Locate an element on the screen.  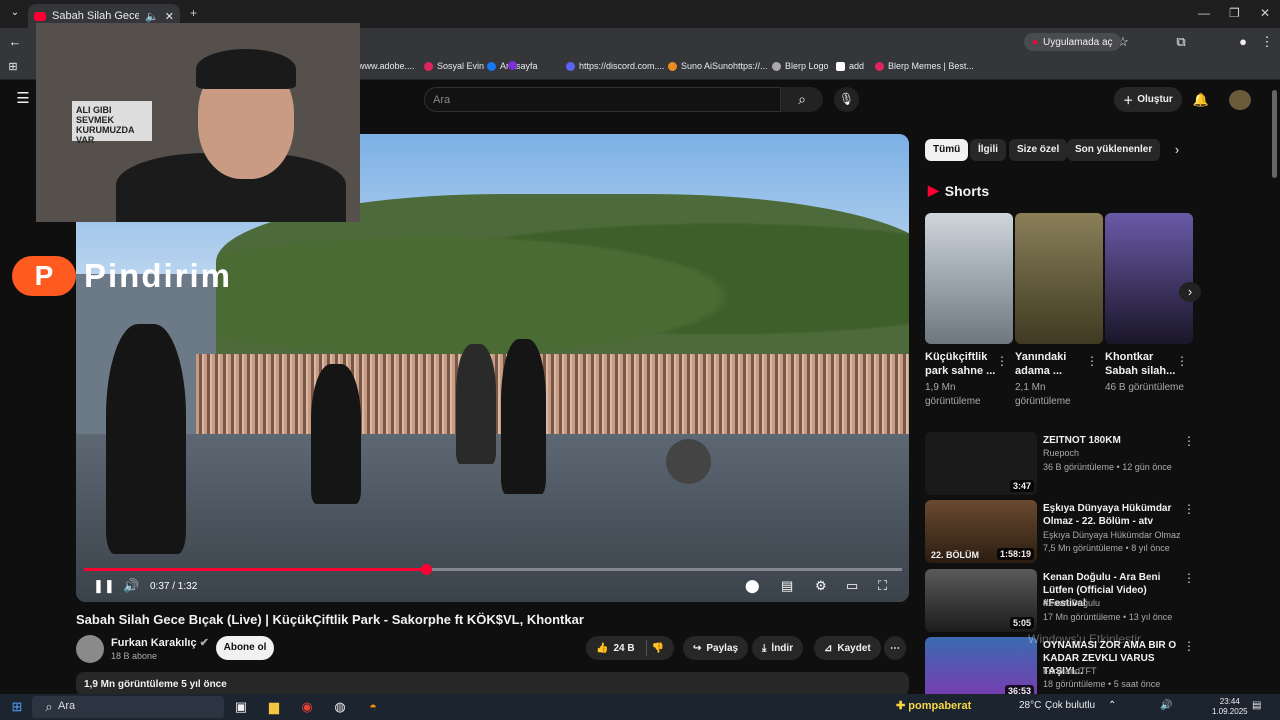
new-tab-icon: + is located at coordinates (193, 13).